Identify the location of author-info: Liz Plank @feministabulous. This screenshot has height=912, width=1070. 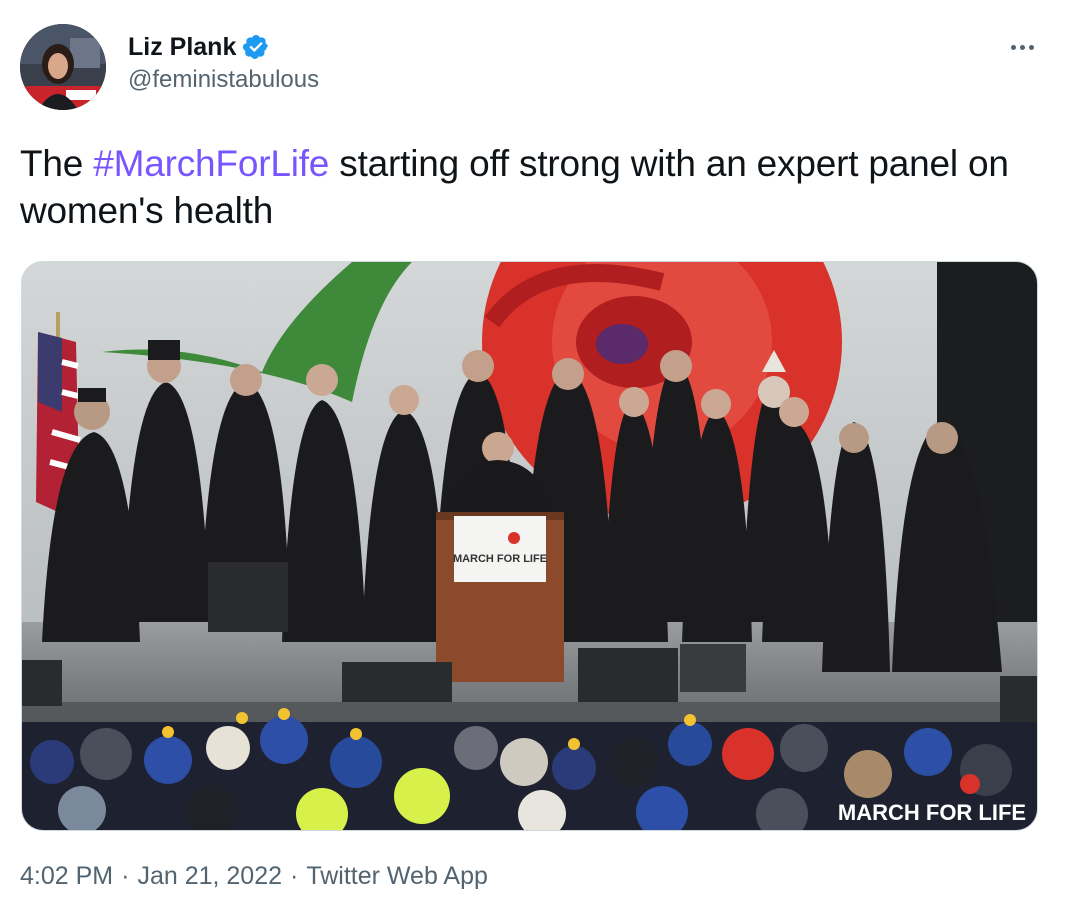
(223, 62).